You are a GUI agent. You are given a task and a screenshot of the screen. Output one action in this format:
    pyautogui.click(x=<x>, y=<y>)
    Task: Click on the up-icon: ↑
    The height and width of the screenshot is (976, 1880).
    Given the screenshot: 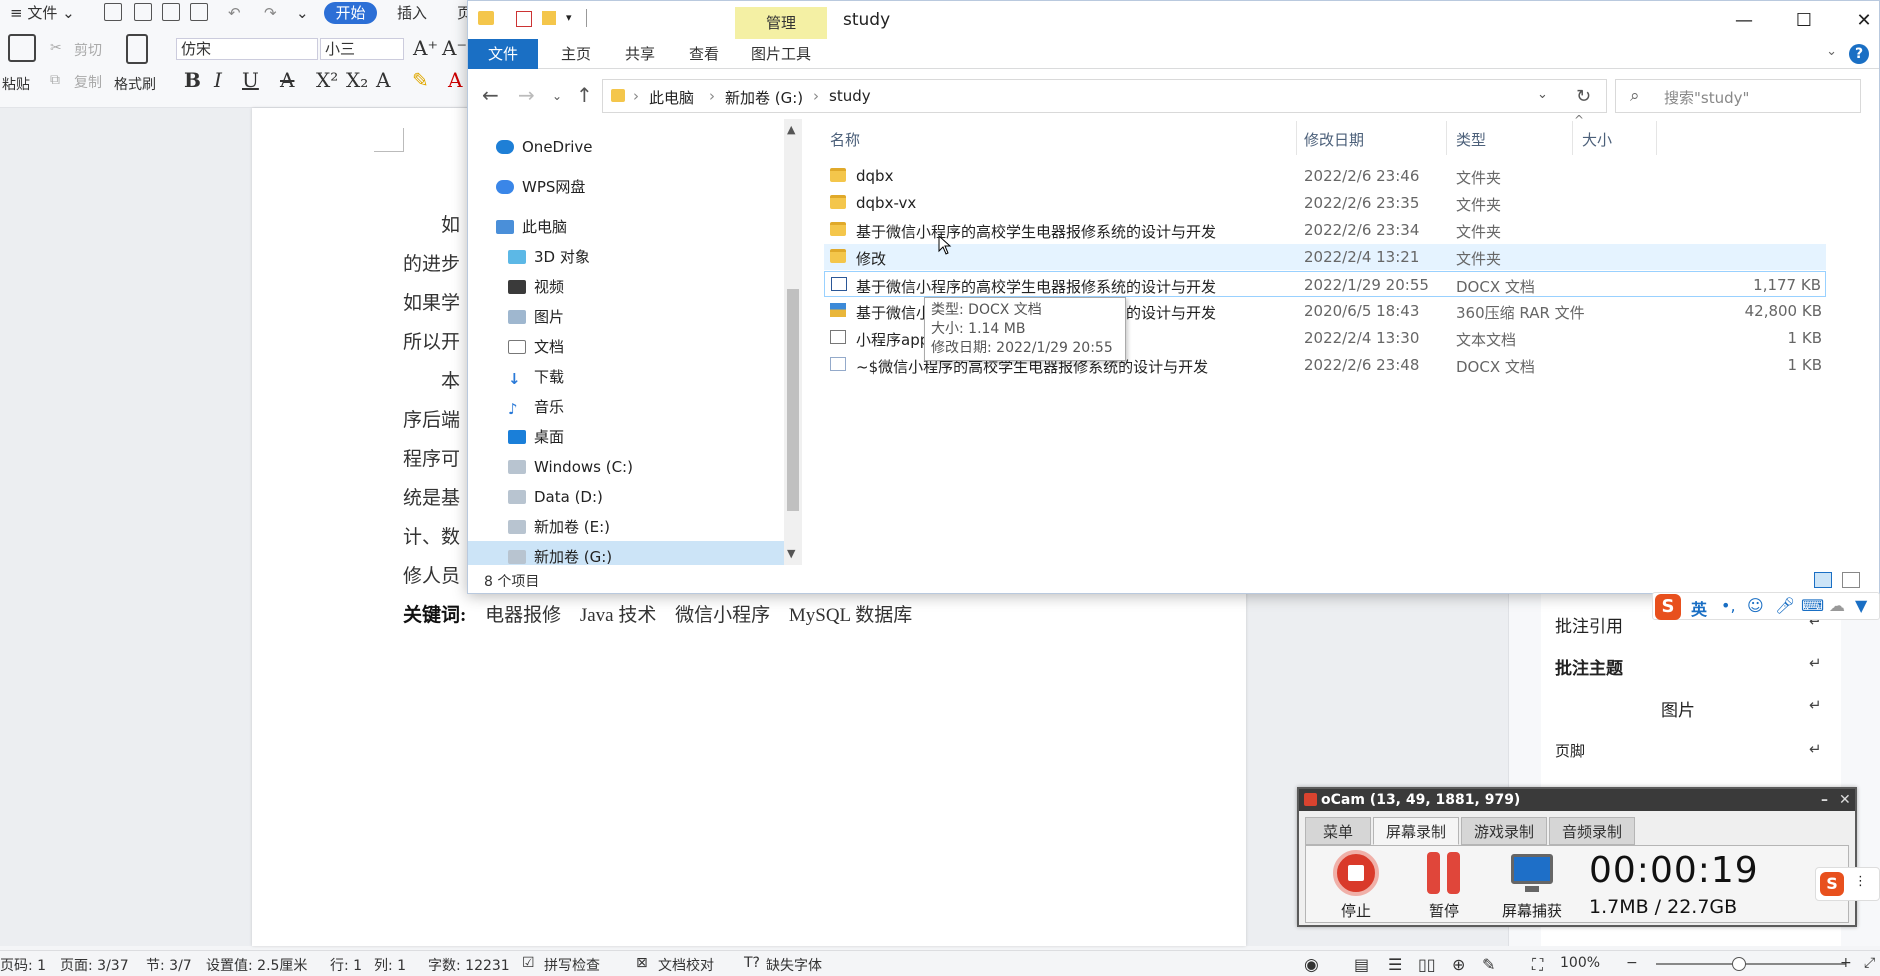 What is the action you would take?
    pyautogui.click(x=584, y=95)
    